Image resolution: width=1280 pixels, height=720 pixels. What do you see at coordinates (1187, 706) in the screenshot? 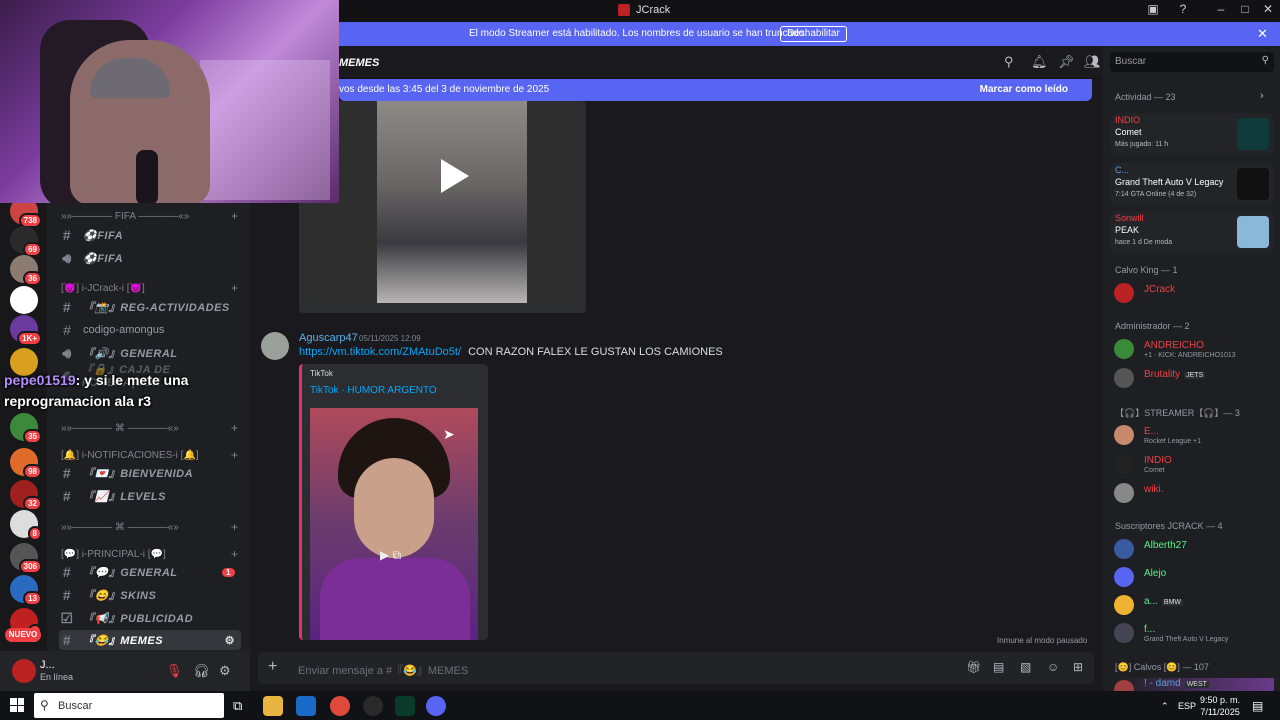
I see `language-indicator: ESP` at bounding box center [1187, 706].